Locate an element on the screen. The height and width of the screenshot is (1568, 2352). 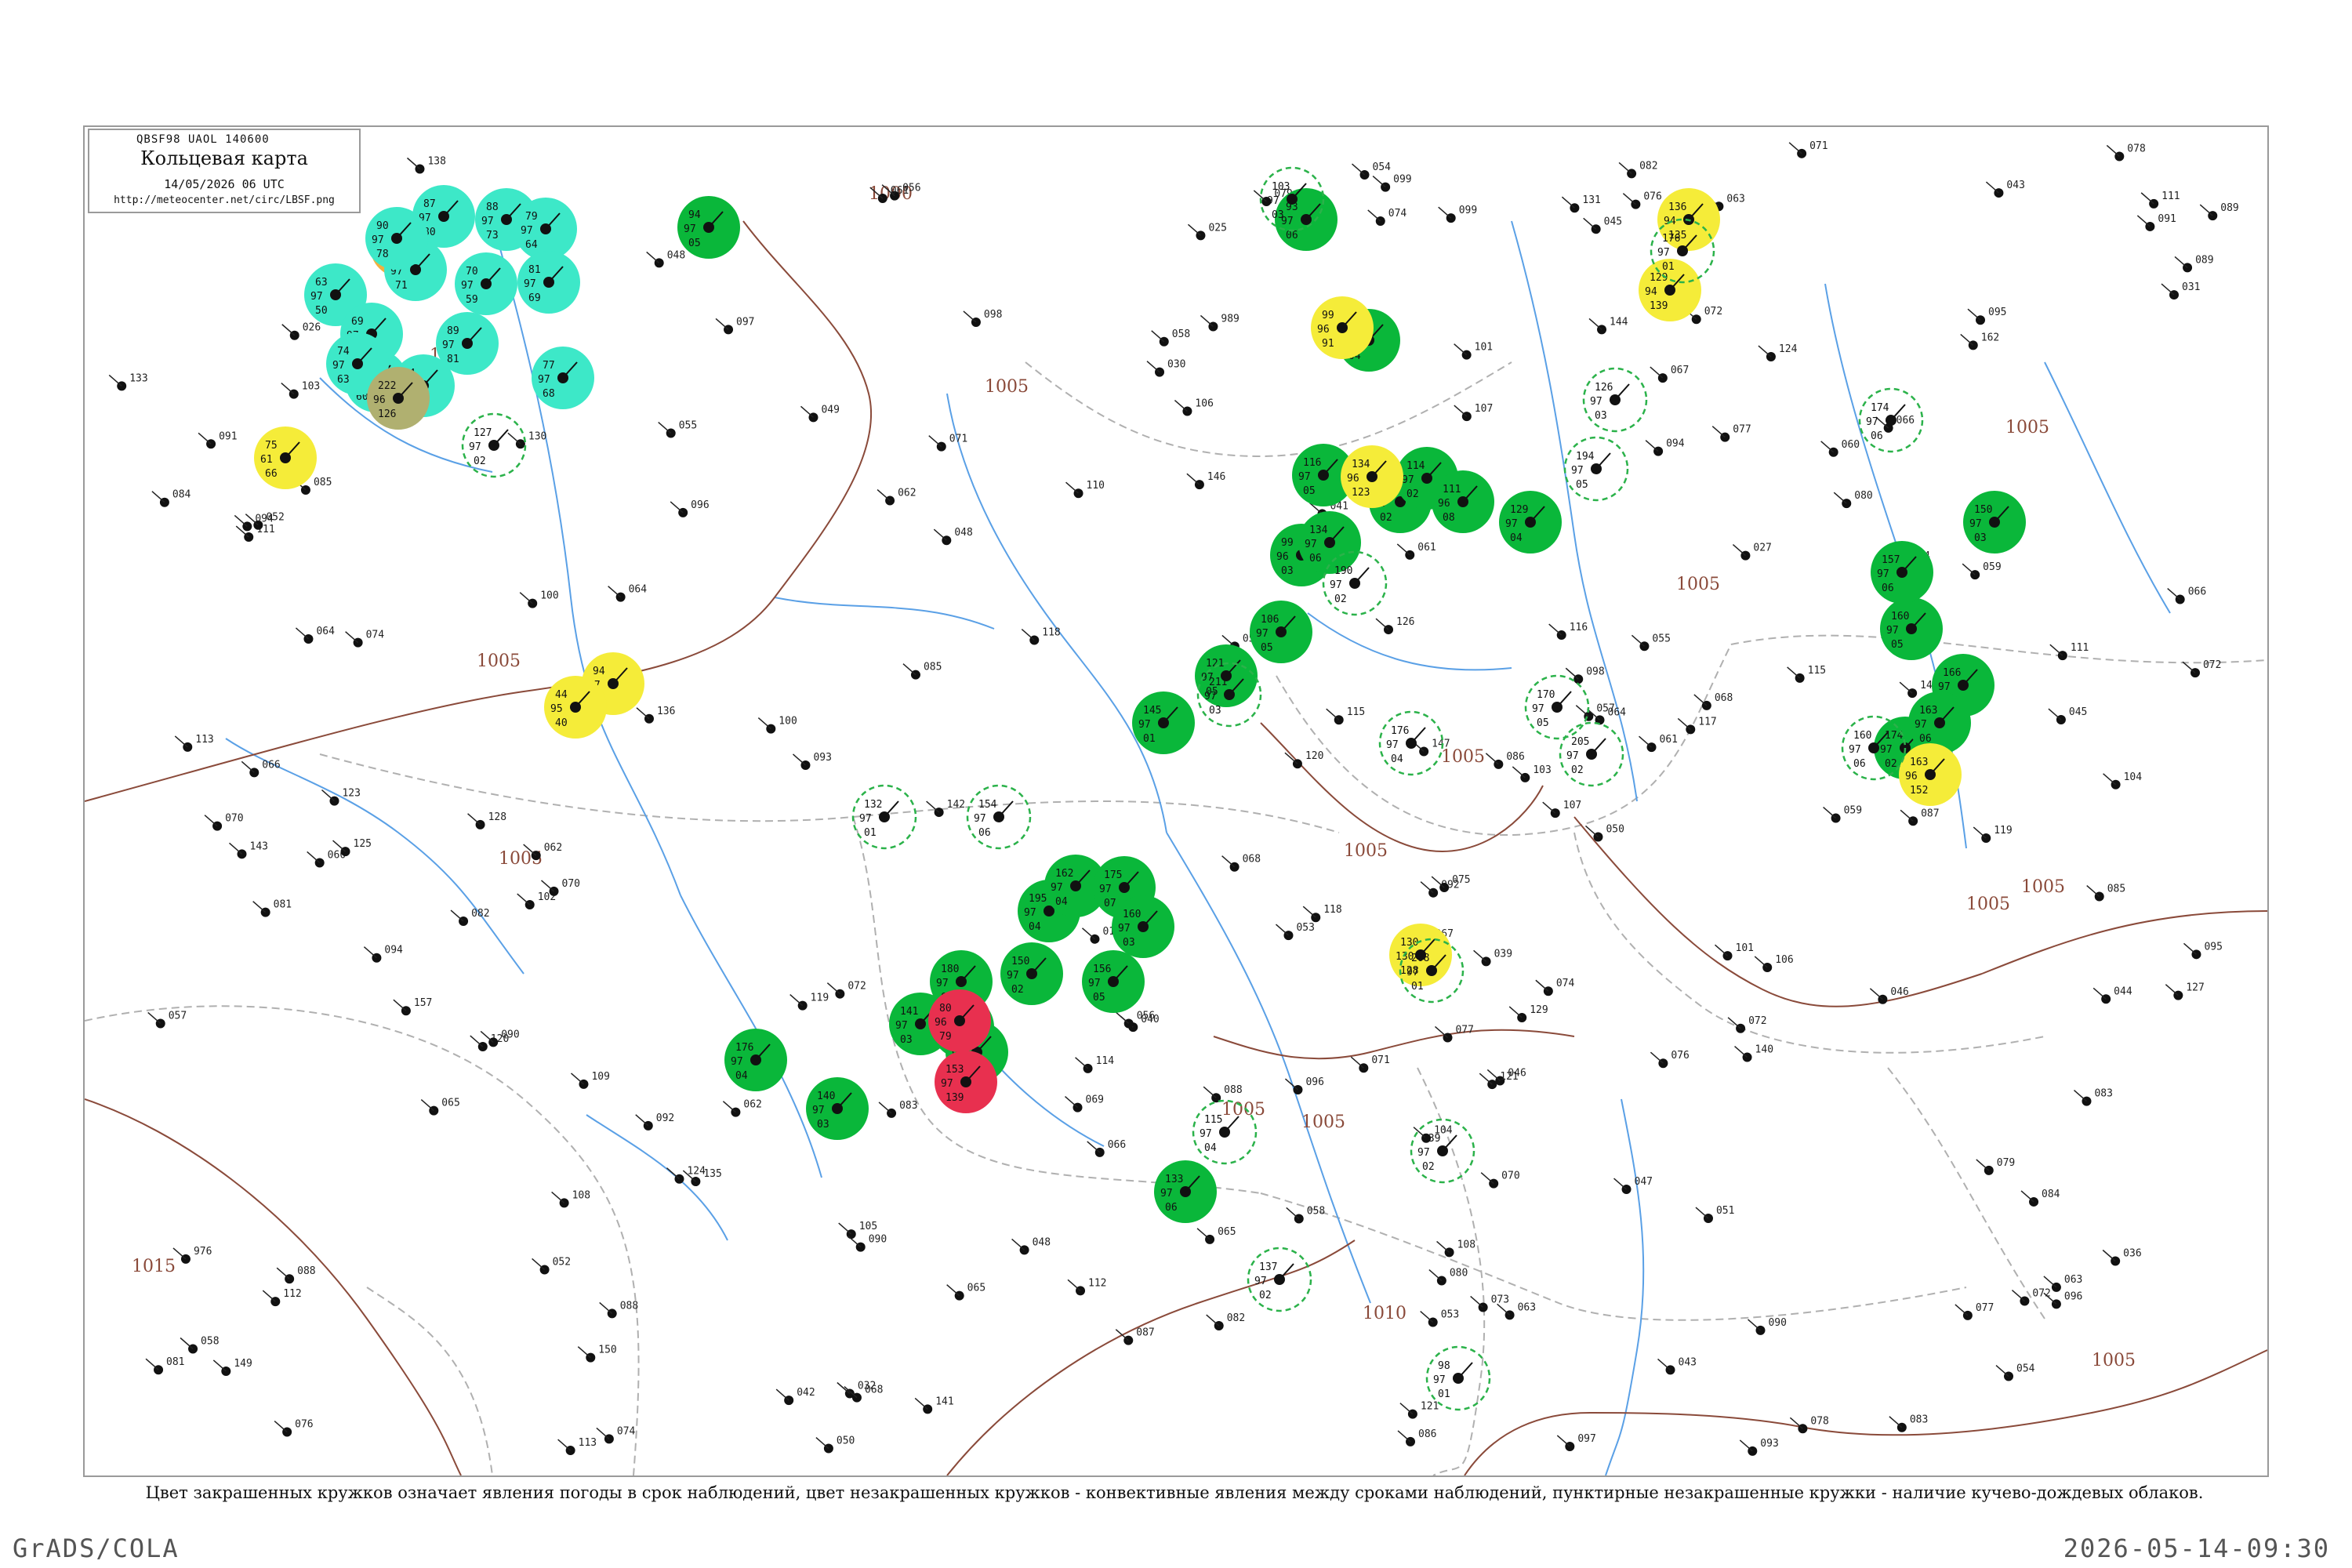
convective-station-ring: 132 97 01 is located at coordinates (884, 817).